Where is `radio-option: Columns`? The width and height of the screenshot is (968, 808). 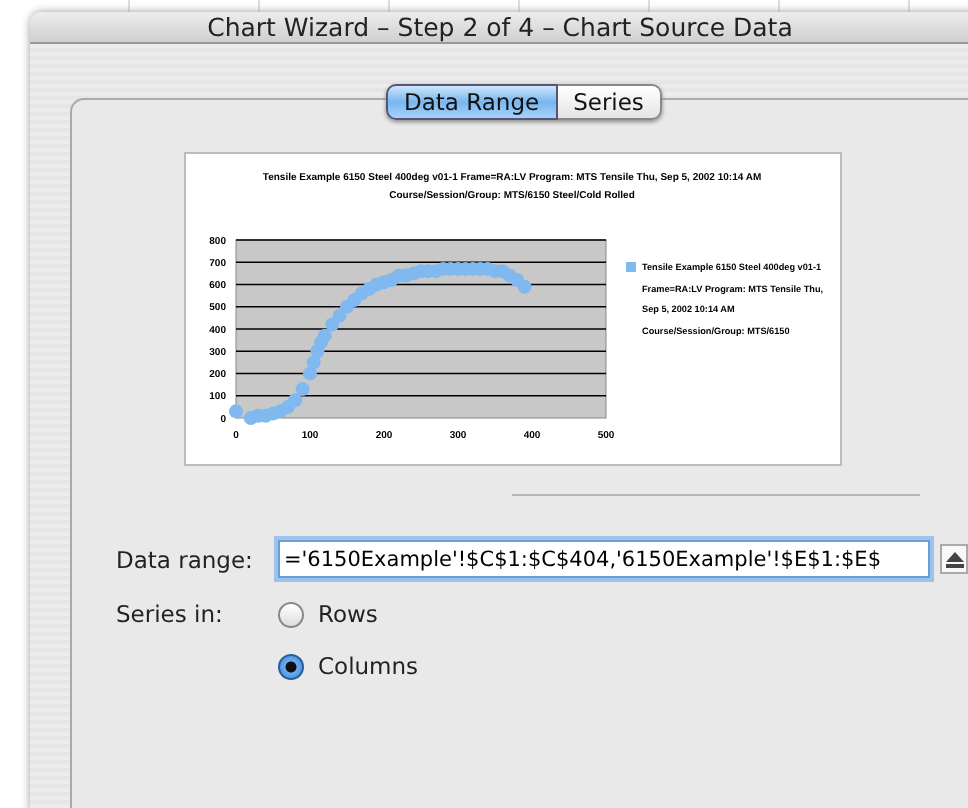 radio-option: Columns is located at coordinates (348, 666).